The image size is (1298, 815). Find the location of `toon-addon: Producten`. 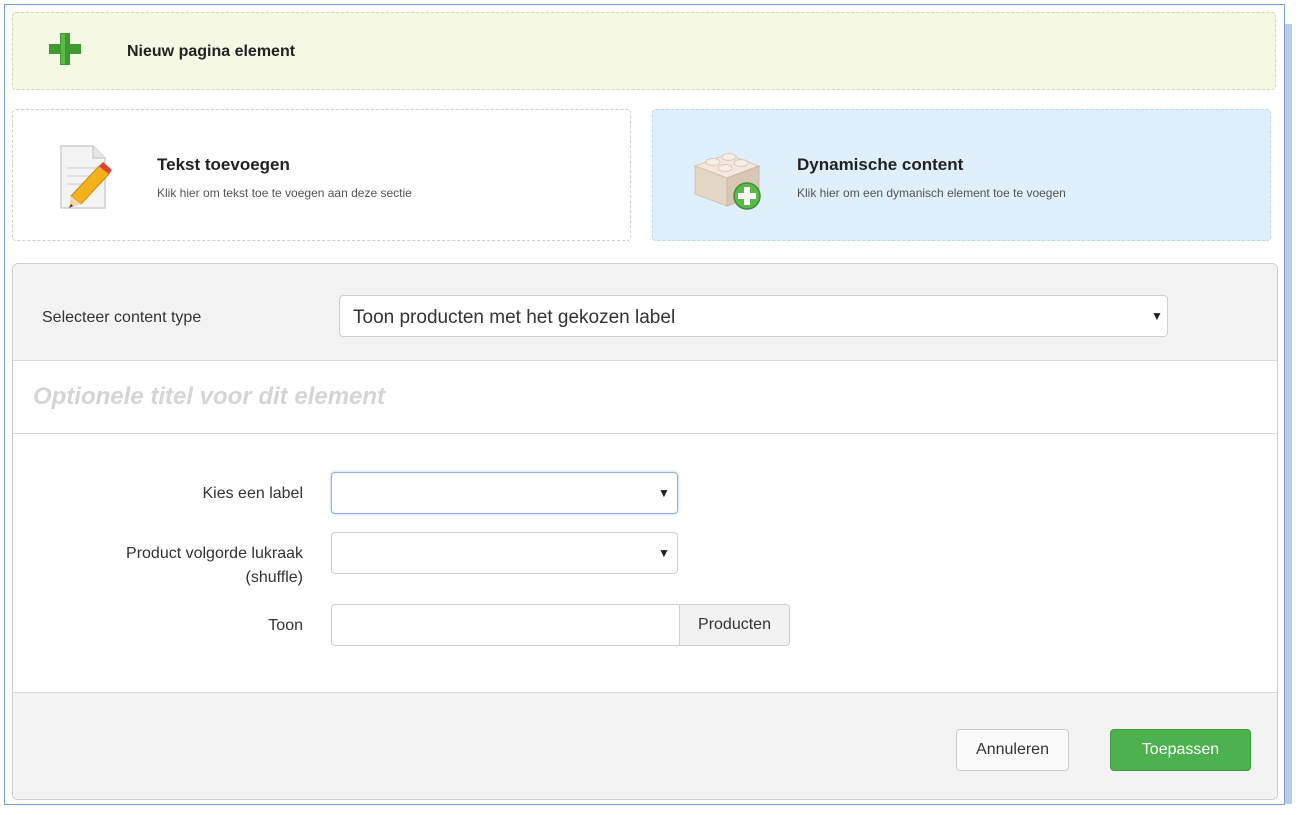

toon-addon: Producten is located at coordinates (734, 625).